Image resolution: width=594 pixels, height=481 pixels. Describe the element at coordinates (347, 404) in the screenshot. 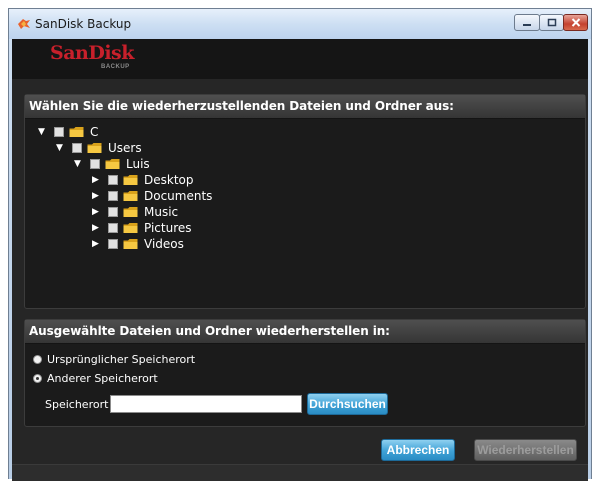

I see `browse-button: Durchsuchen` at that location.